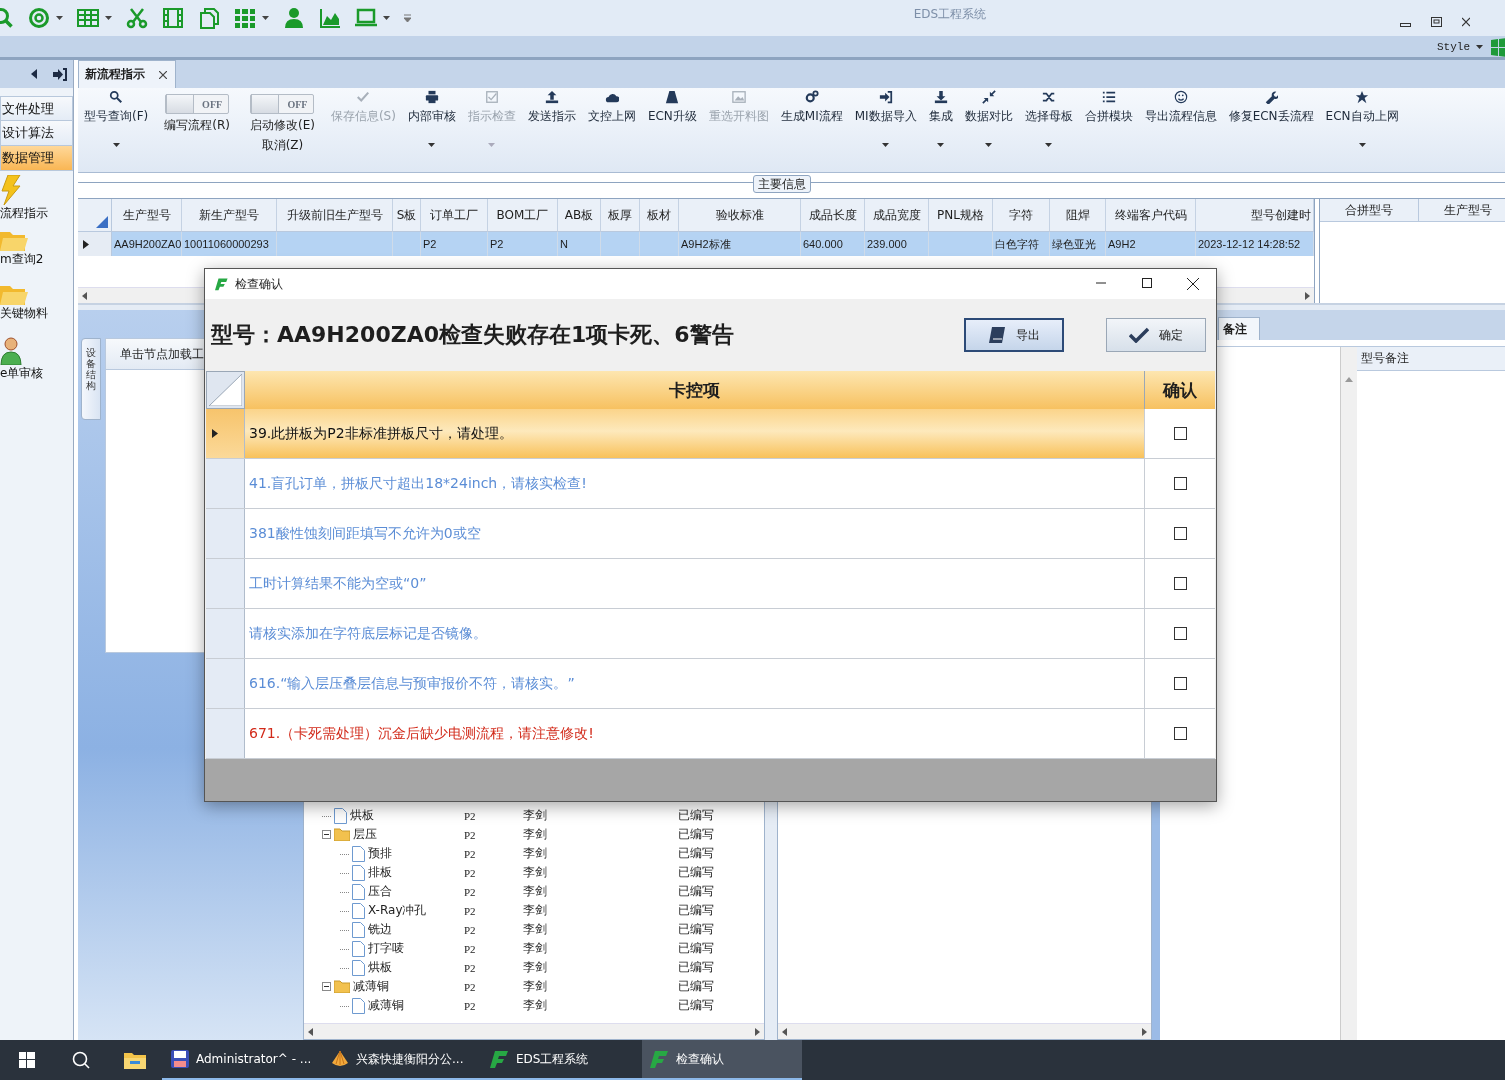  I want to click on ribbon-button: ECN升级, so click(672, 107).